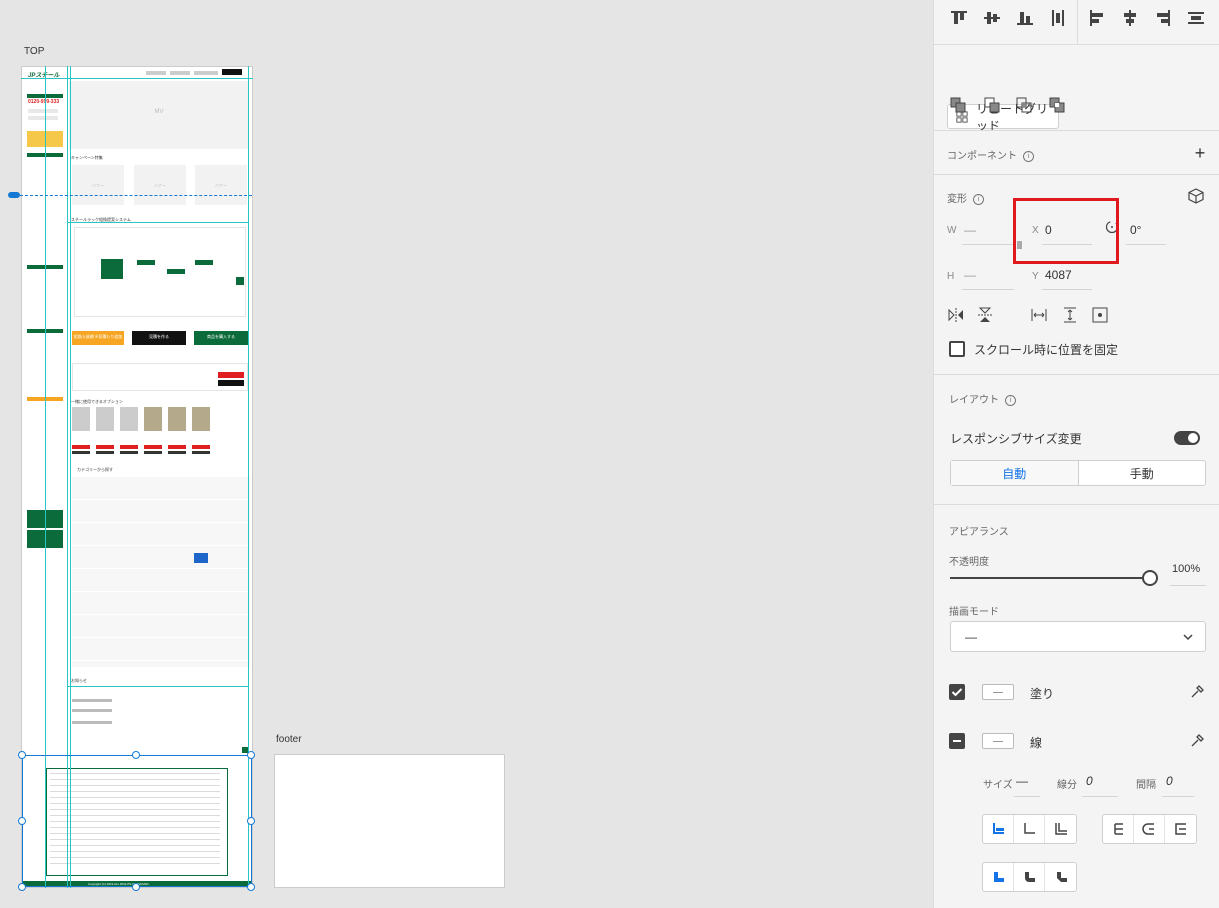 The width and height of the screenshot is (1219, 908). What do you see at coordinates (1169, 781) in the screenshot?
I see `gap-field: 0` at bounding box center [1169, 781].